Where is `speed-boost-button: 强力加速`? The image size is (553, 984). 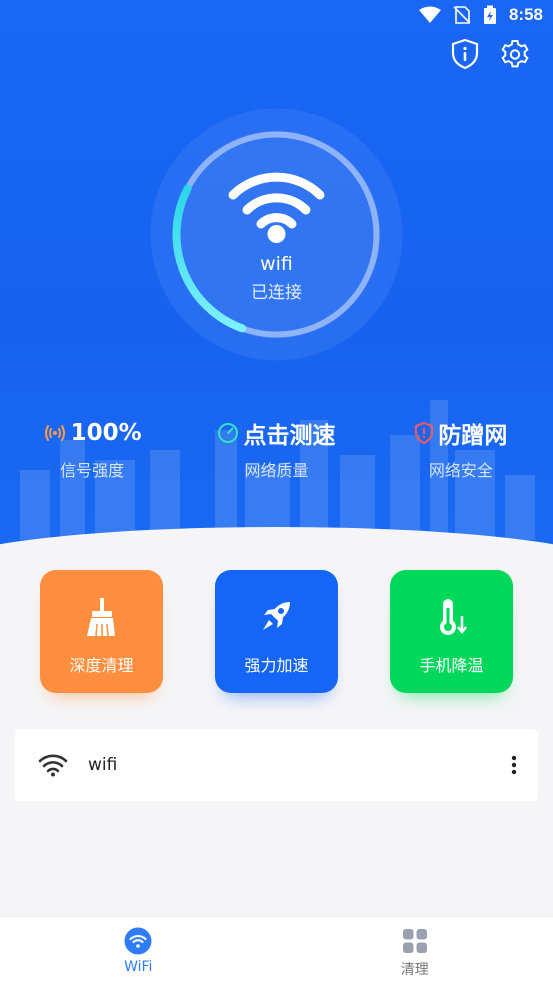
speed-boost-button: 强力加速 is located at coordinates (276, 631).